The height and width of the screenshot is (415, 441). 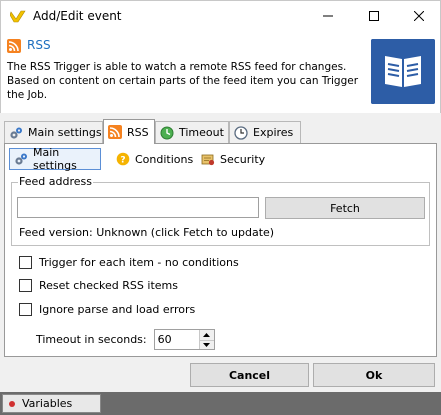 I want to click on maximize-button, so click(x=374, y=16).